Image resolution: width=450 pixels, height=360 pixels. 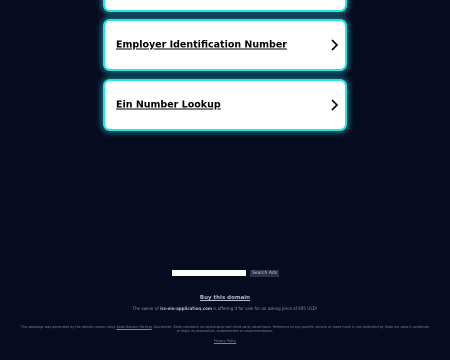 I want to click on search-input, so click(x=209, y=273).